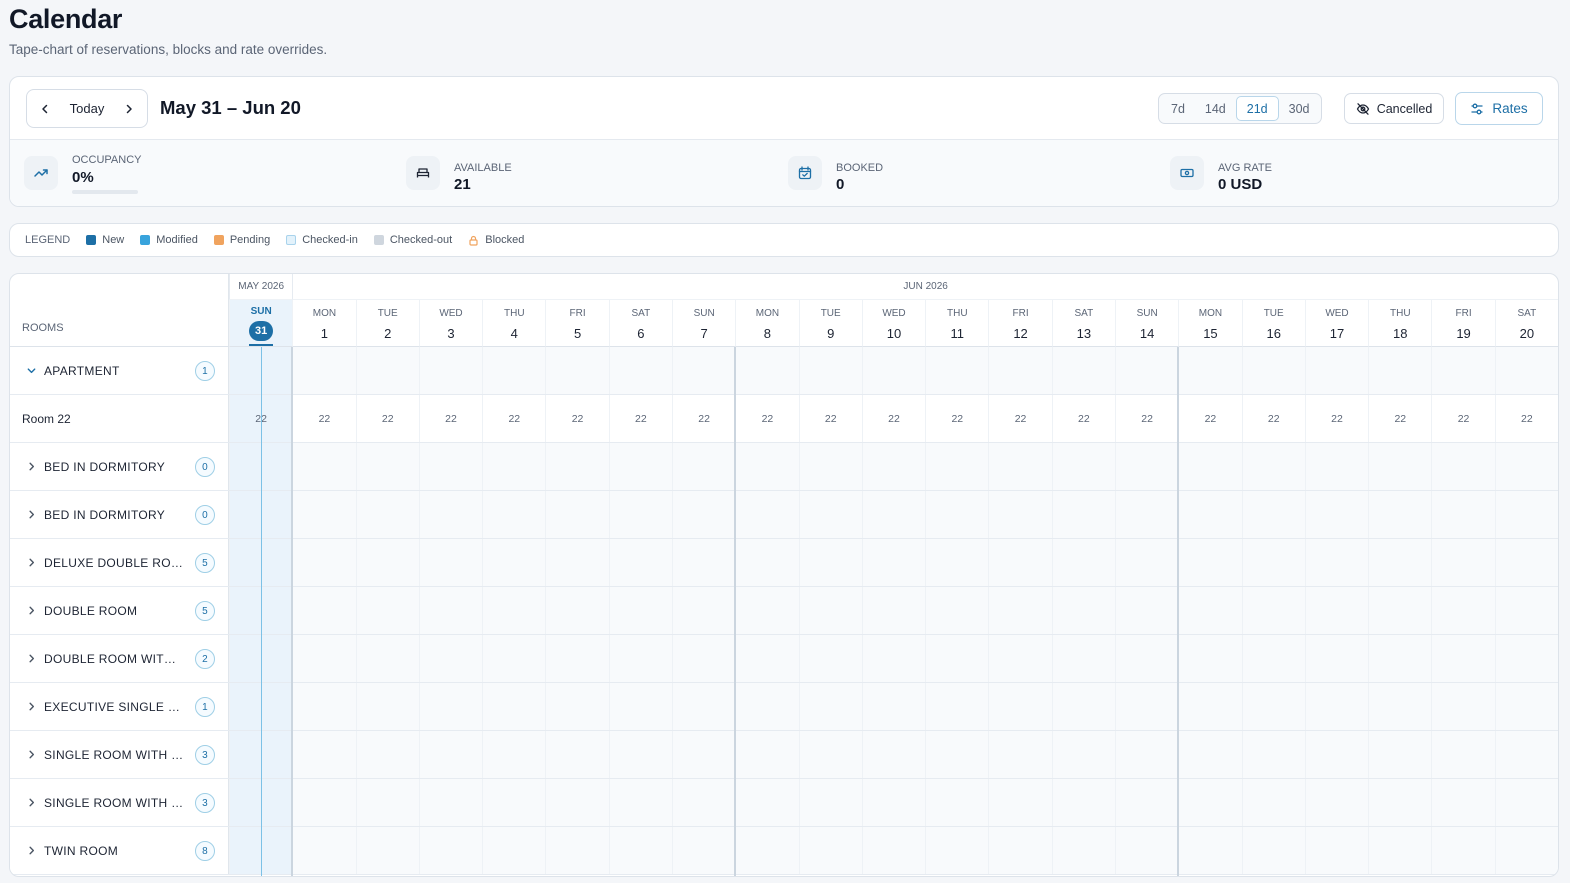  Describe the element at coordinates (1210, 323) in the screenshot. I see `day-header-15: MON 15` at that location.